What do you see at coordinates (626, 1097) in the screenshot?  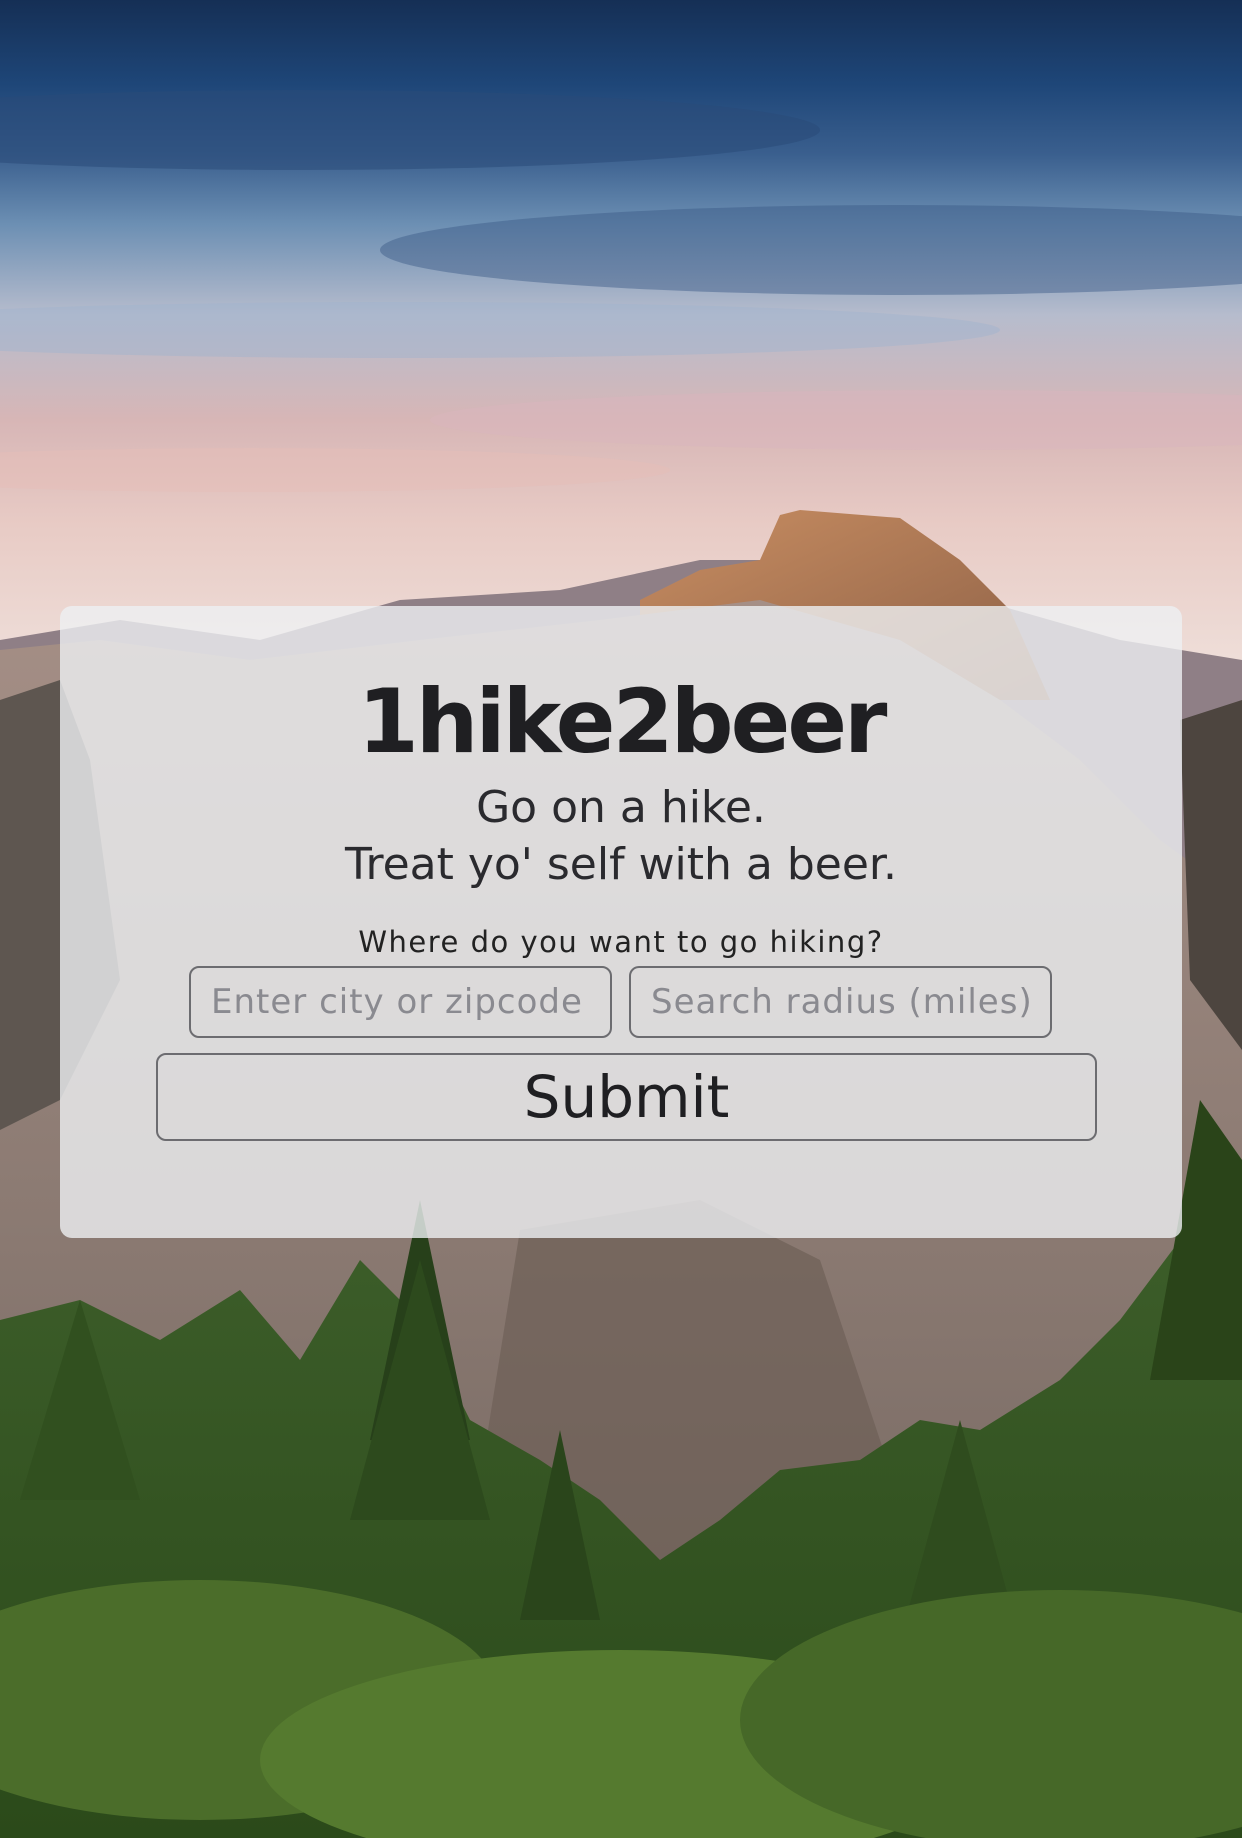 I see `submit-button: Submit` at bounding box center [626, 1097].